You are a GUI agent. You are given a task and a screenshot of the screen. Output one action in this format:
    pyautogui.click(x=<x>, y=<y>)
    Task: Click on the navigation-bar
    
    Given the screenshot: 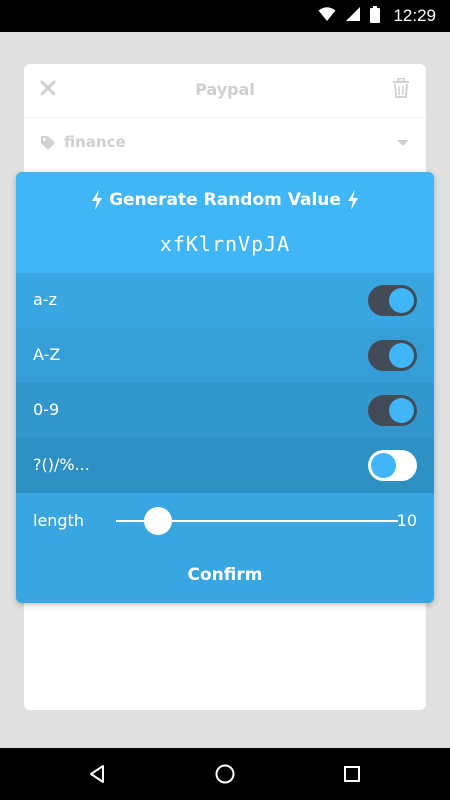 What is the action you would take?
    pyautogui.click(x=225, y=774)
    